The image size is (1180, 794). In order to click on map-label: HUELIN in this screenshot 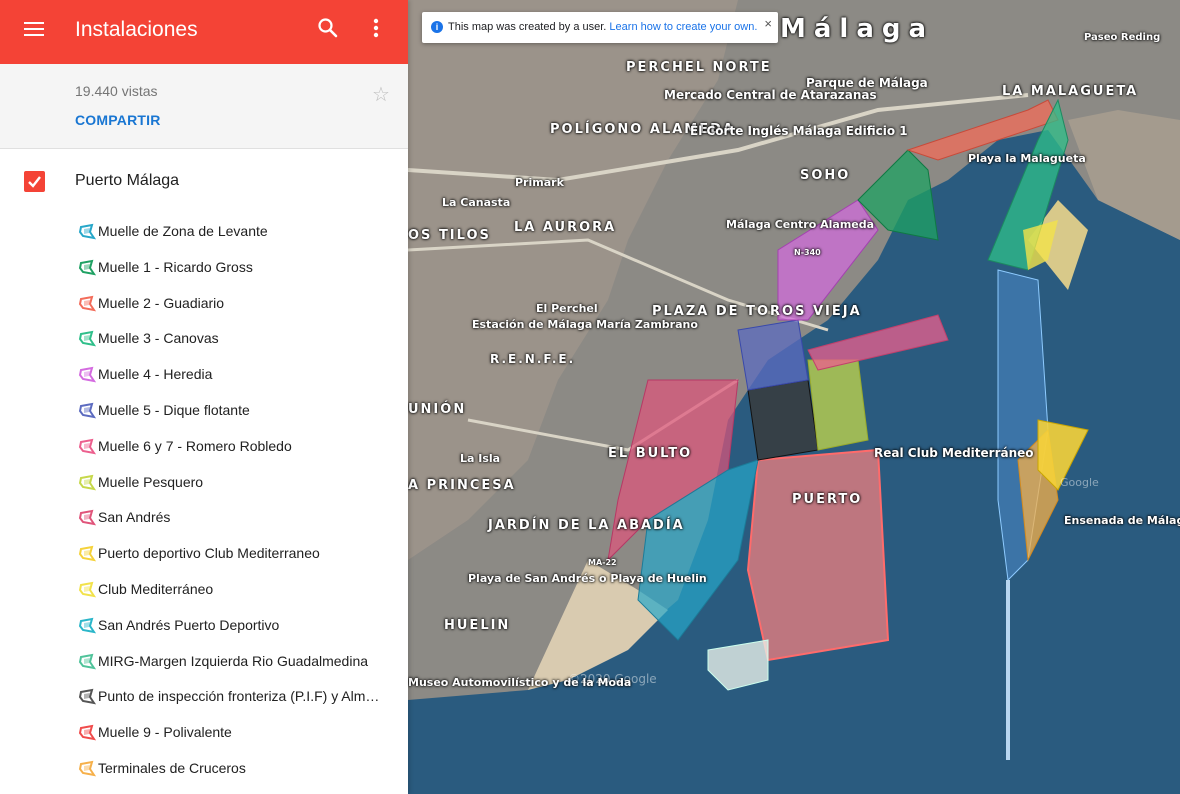, I will do `click(477, 625)`.